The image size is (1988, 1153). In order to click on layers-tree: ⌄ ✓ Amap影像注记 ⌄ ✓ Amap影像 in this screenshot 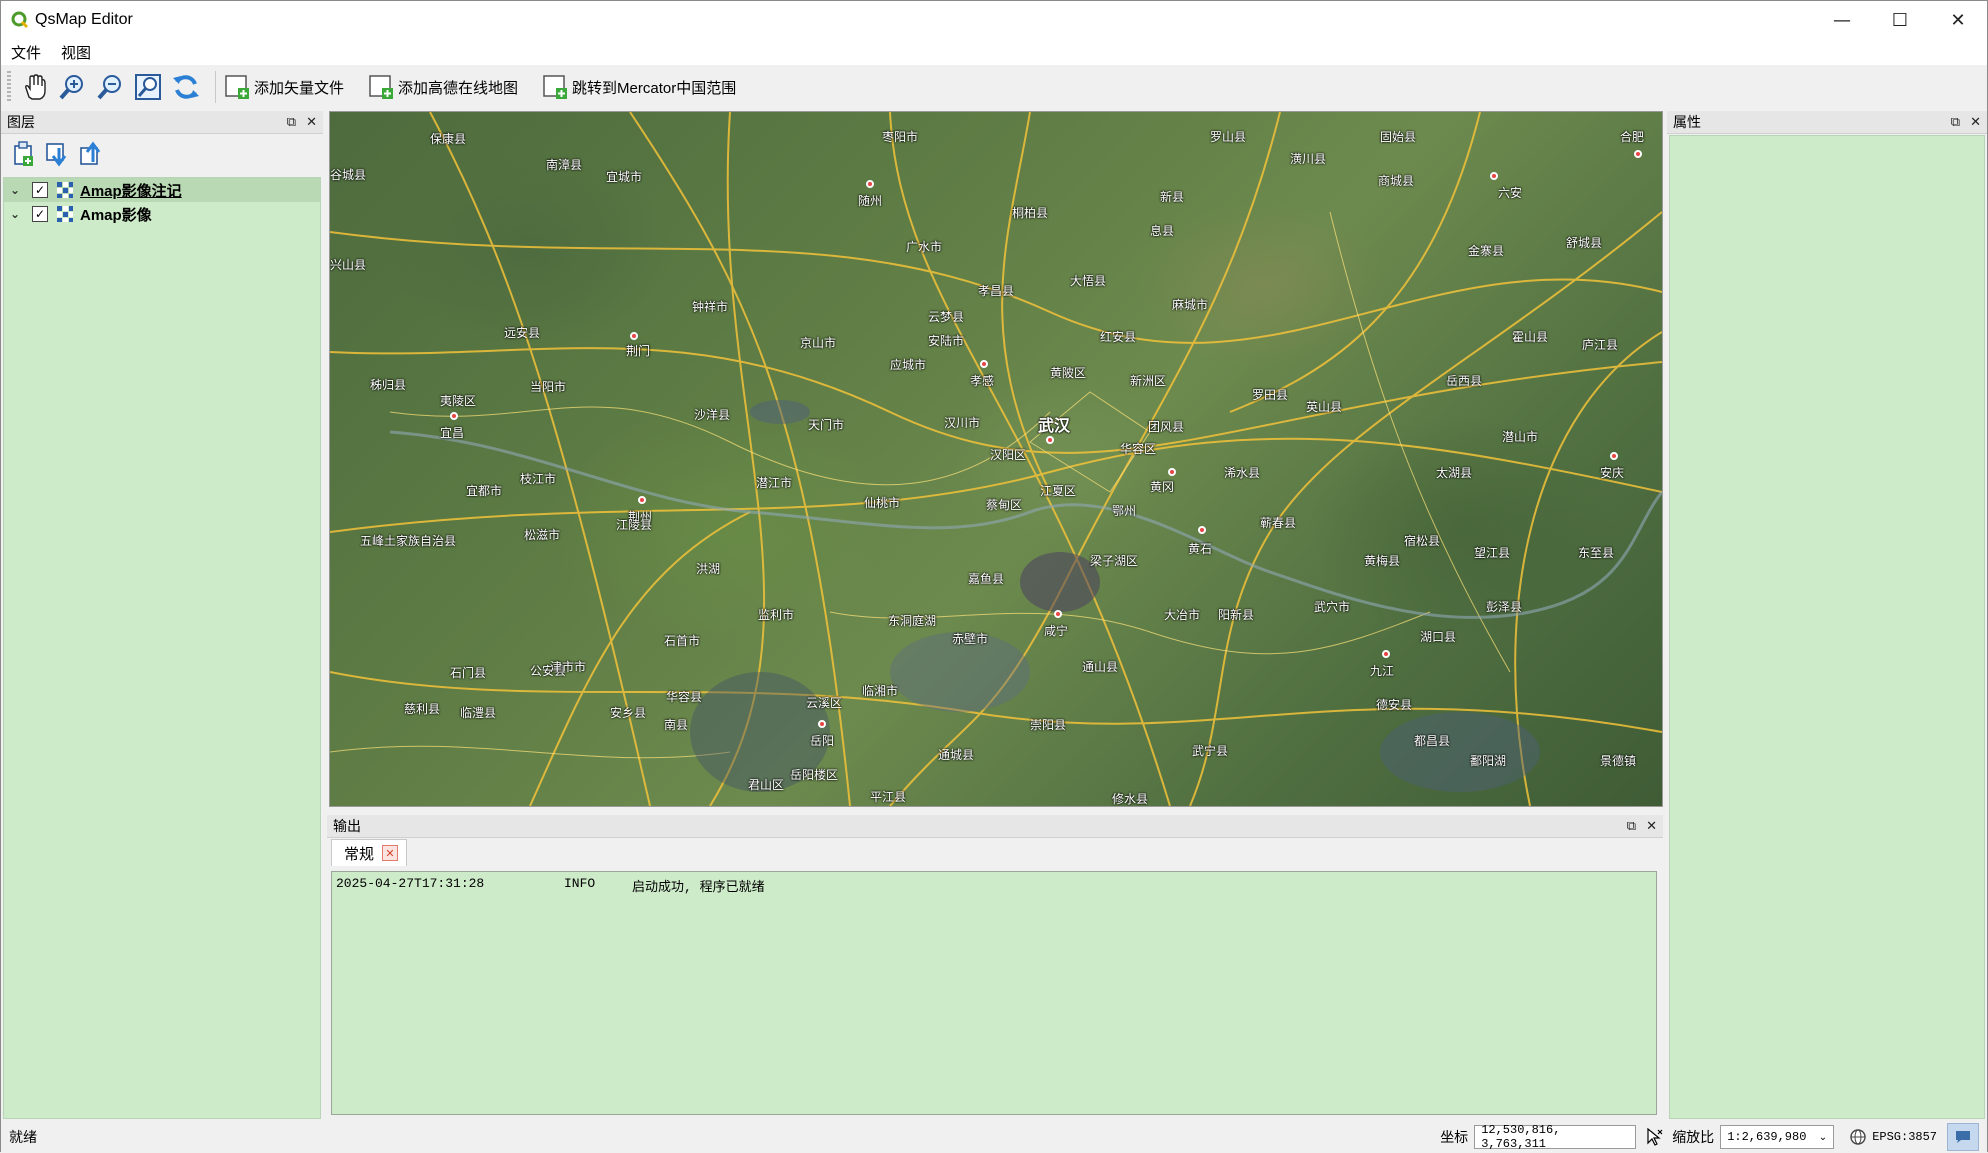, I will do `click(162, 648)`.